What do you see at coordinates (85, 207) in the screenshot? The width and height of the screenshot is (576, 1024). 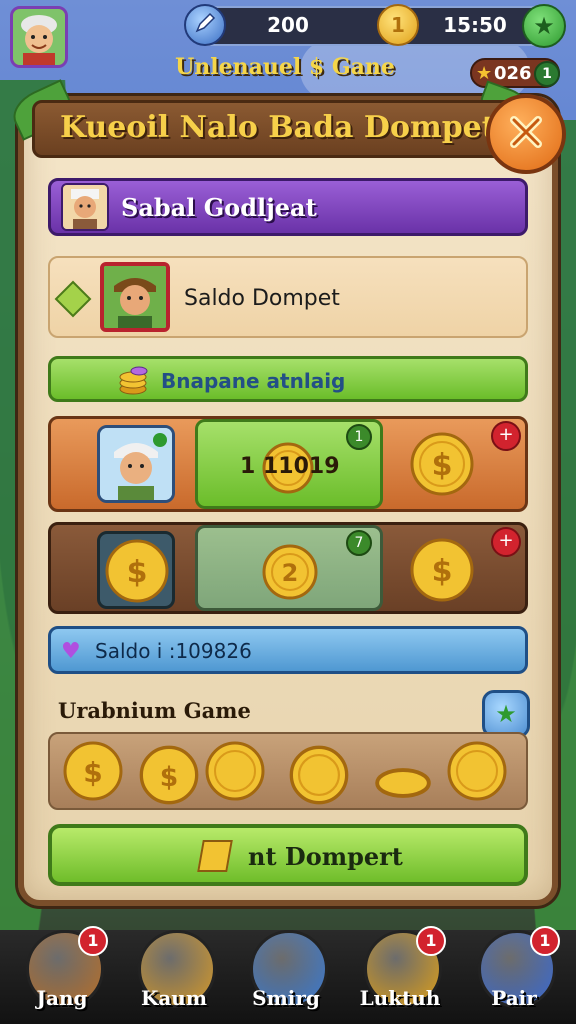 I see `profile-avatar` at bounding box center [85, 207].